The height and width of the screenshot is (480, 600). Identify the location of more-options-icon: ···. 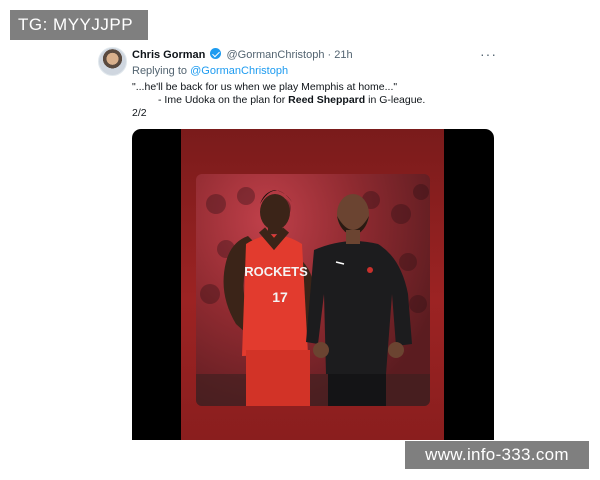
(488, 54).